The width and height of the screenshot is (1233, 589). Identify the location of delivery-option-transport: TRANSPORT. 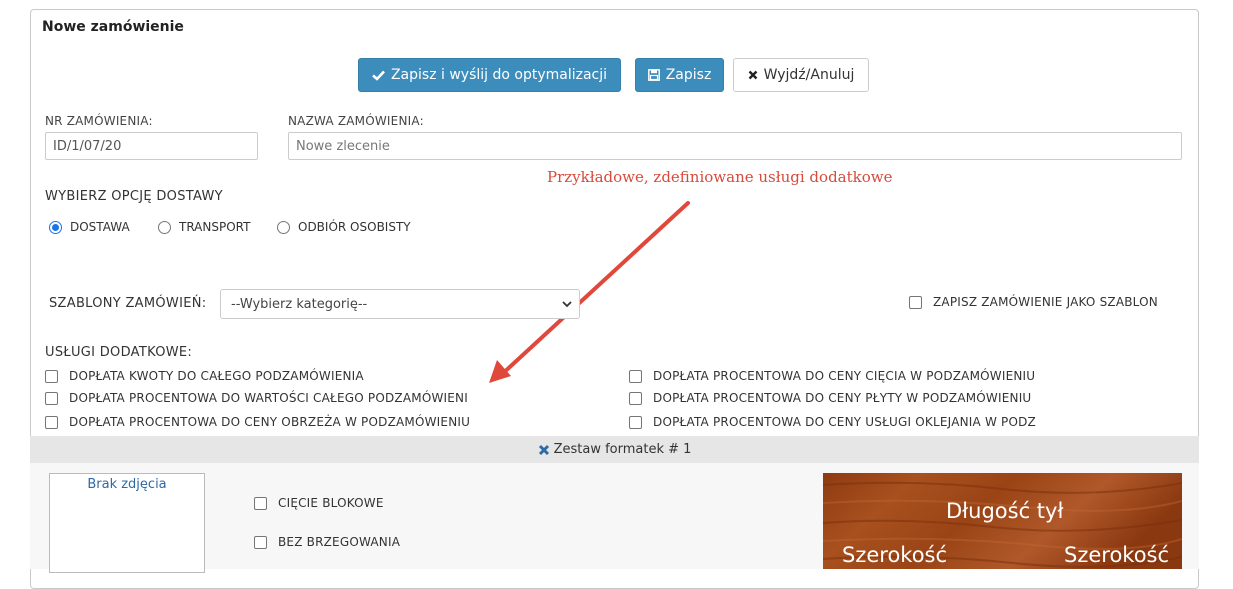
(204, 227).